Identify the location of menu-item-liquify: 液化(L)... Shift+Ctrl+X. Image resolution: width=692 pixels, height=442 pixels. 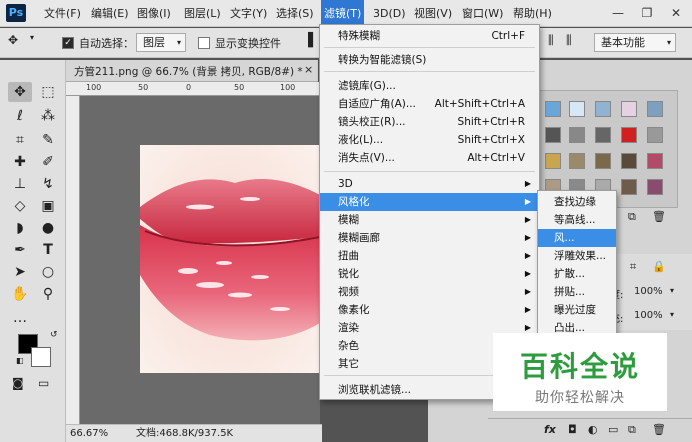
(429, 140).